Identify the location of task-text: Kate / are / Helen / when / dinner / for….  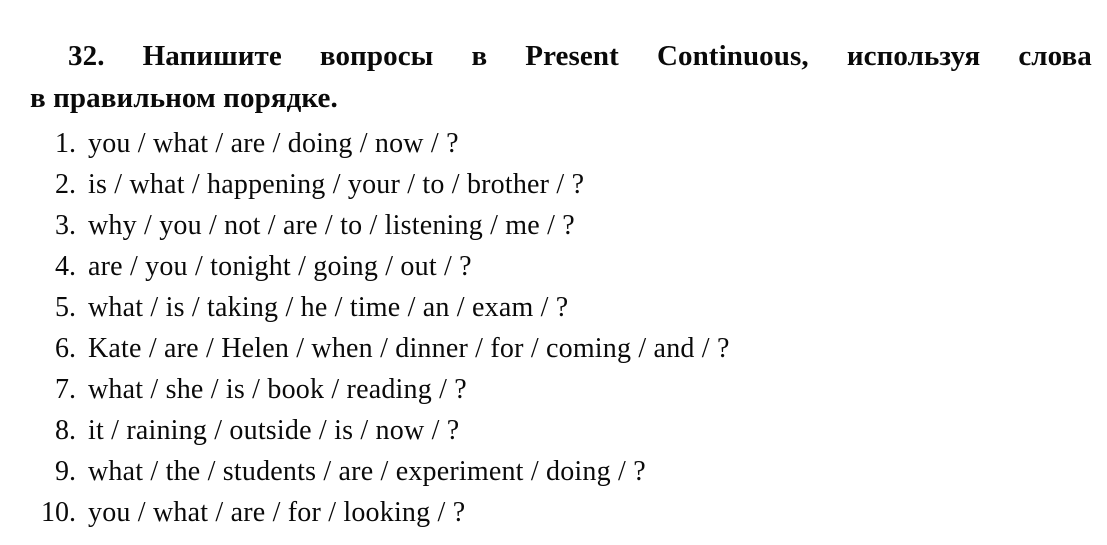
(409, 348).